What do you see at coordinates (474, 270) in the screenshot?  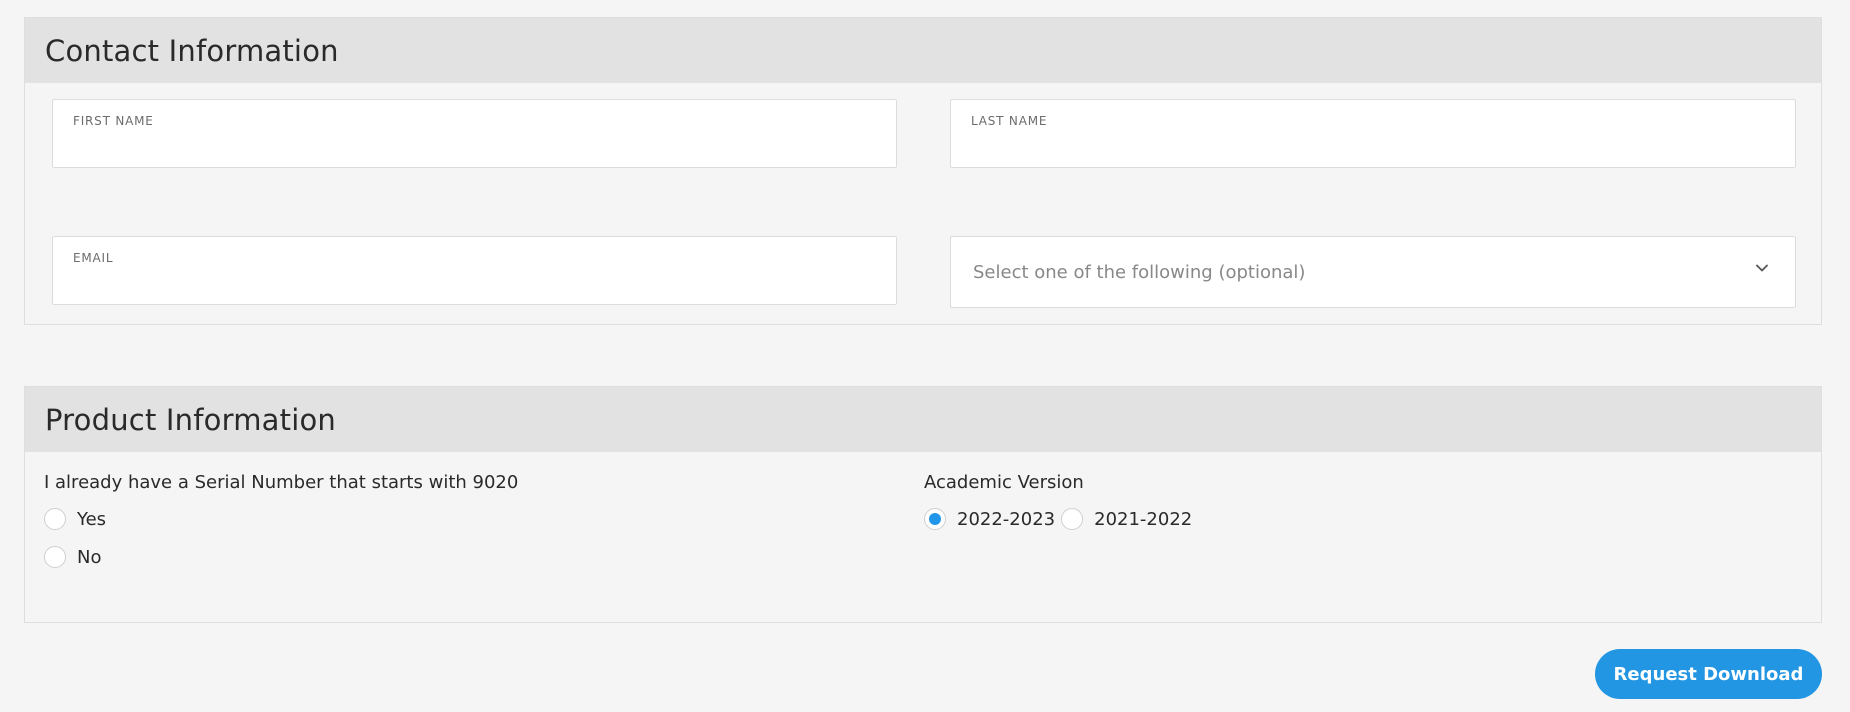 I see `email-field: EMAIL` at bounding box center [474, 270].